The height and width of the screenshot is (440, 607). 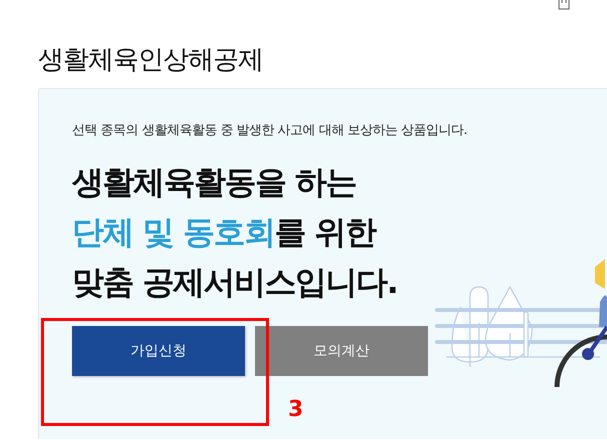 What do you see at coordinates (296, 409) in the screenshot?
I see `step-number: 3` at bounding box center [296, 409].